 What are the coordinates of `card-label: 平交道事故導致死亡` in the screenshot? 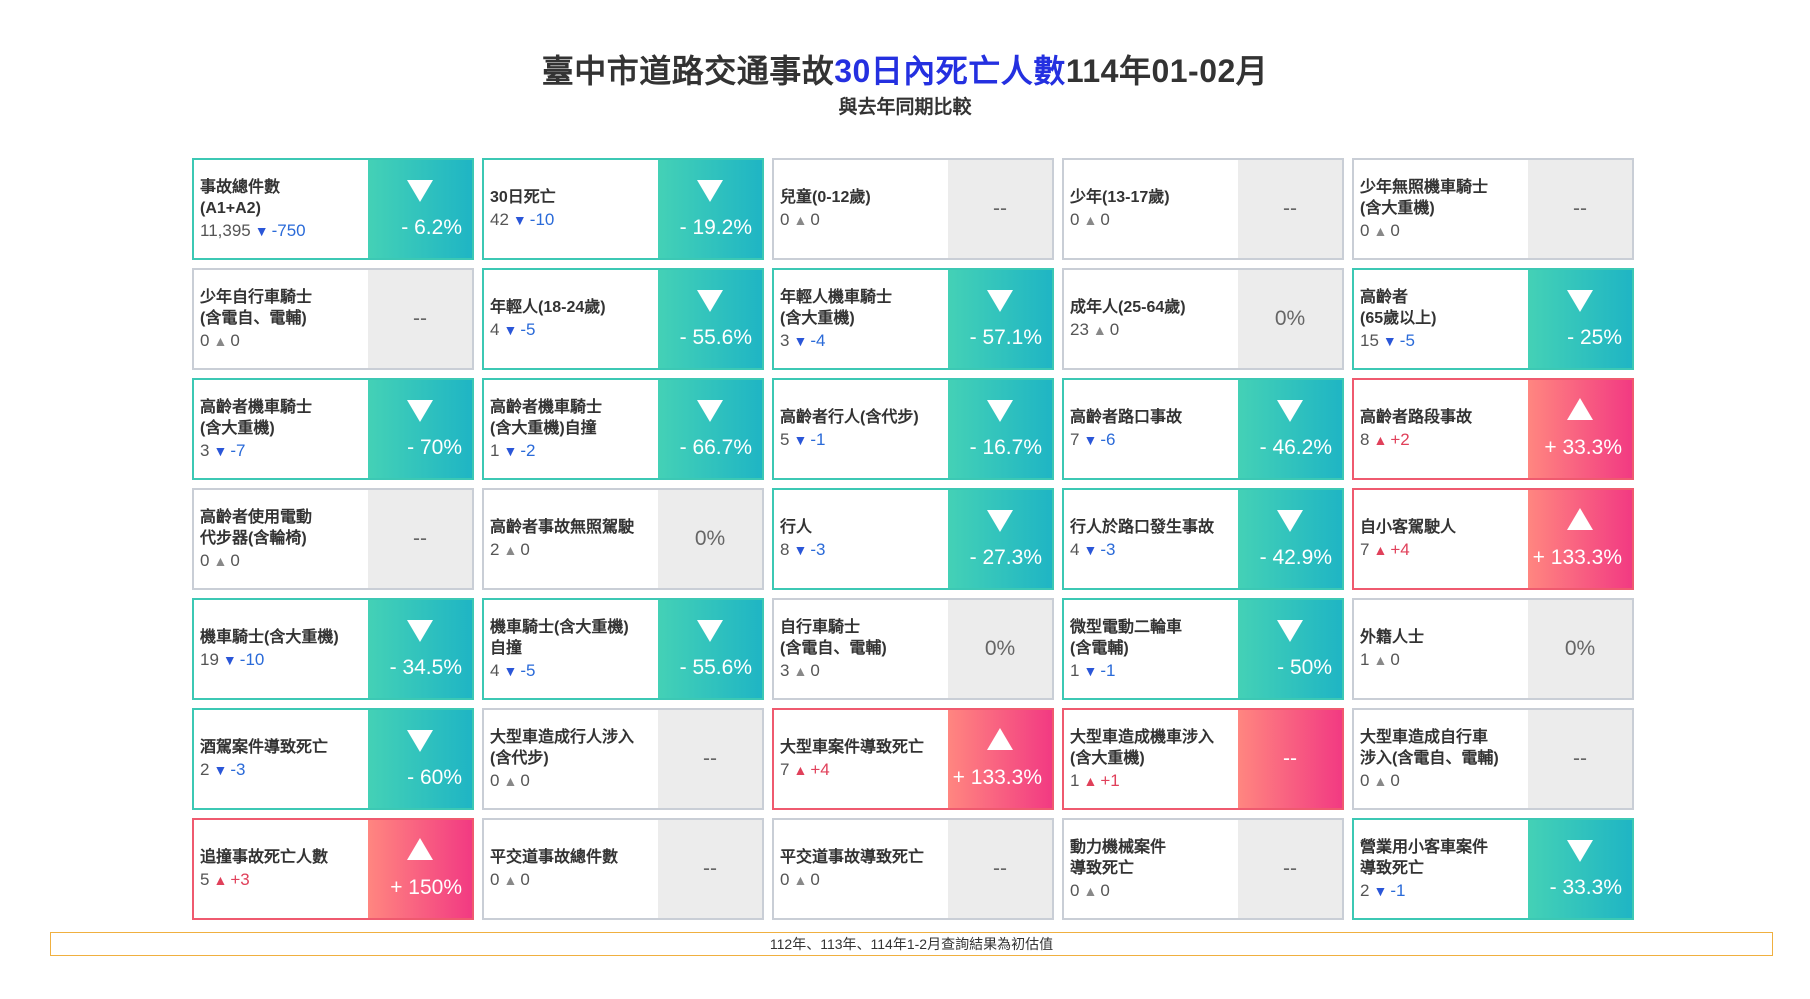 It's located at (852, 857).